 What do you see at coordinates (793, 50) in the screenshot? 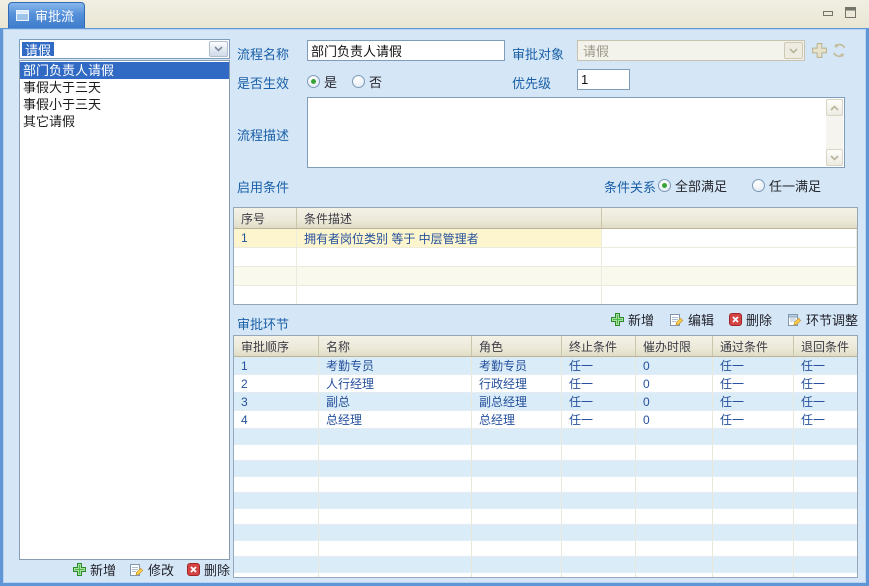
I see `approval-object-dropdown-button` at bounding box center [793, 50].